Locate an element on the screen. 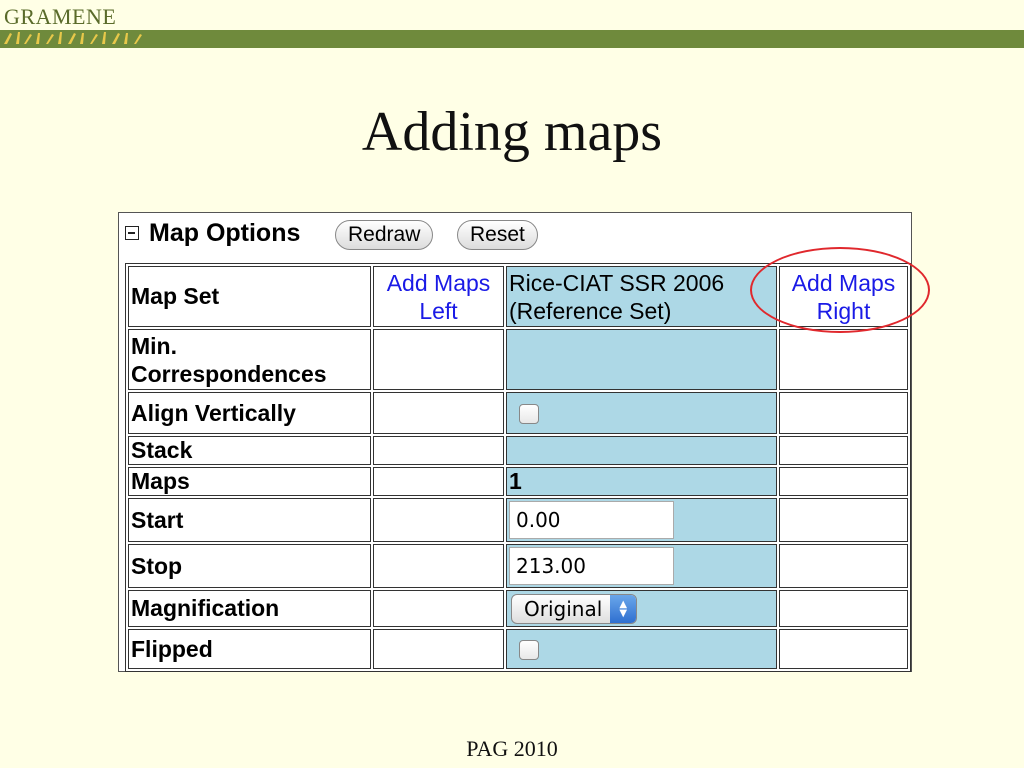  slide-title: Adding maps is located at coordinates (512, 132).